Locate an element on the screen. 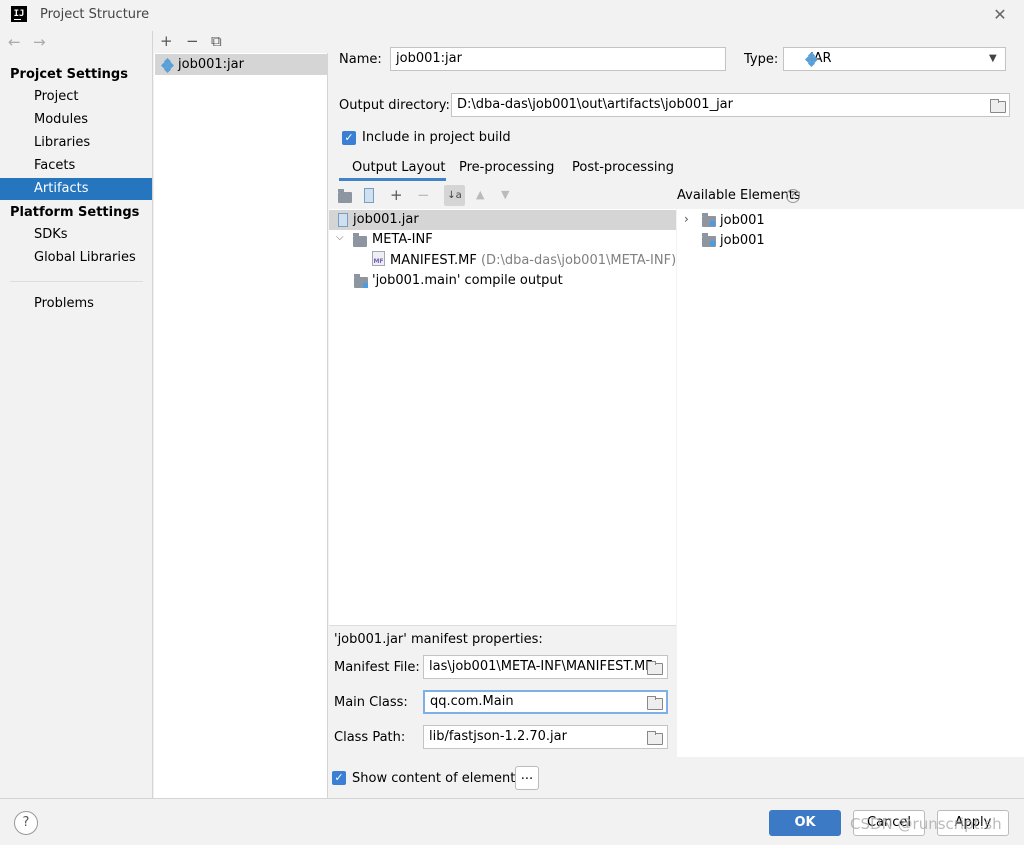 The height and width of the screenshot is (845, 1024). intellij-logo-icon: IJ is located at coordinates (19, 14).